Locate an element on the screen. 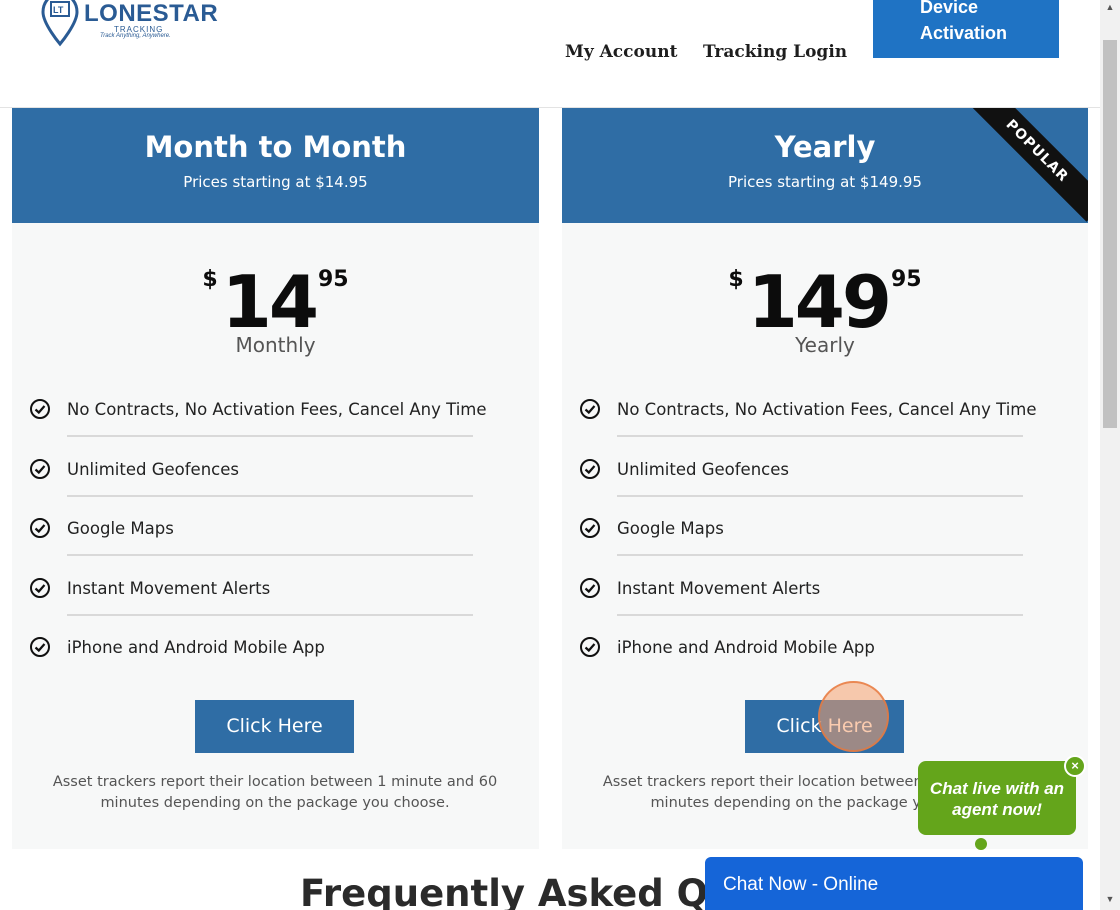  plan-title: Month to Month is located at coordinates (275, 147).